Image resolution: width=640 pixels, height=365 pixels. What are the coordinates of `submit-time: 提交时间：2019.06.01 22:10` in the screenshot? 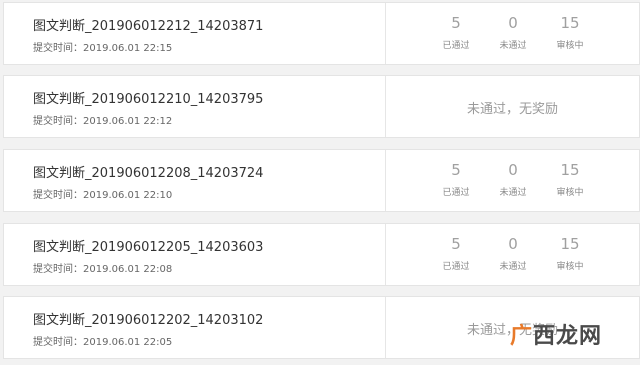 It's located at (103, 195).